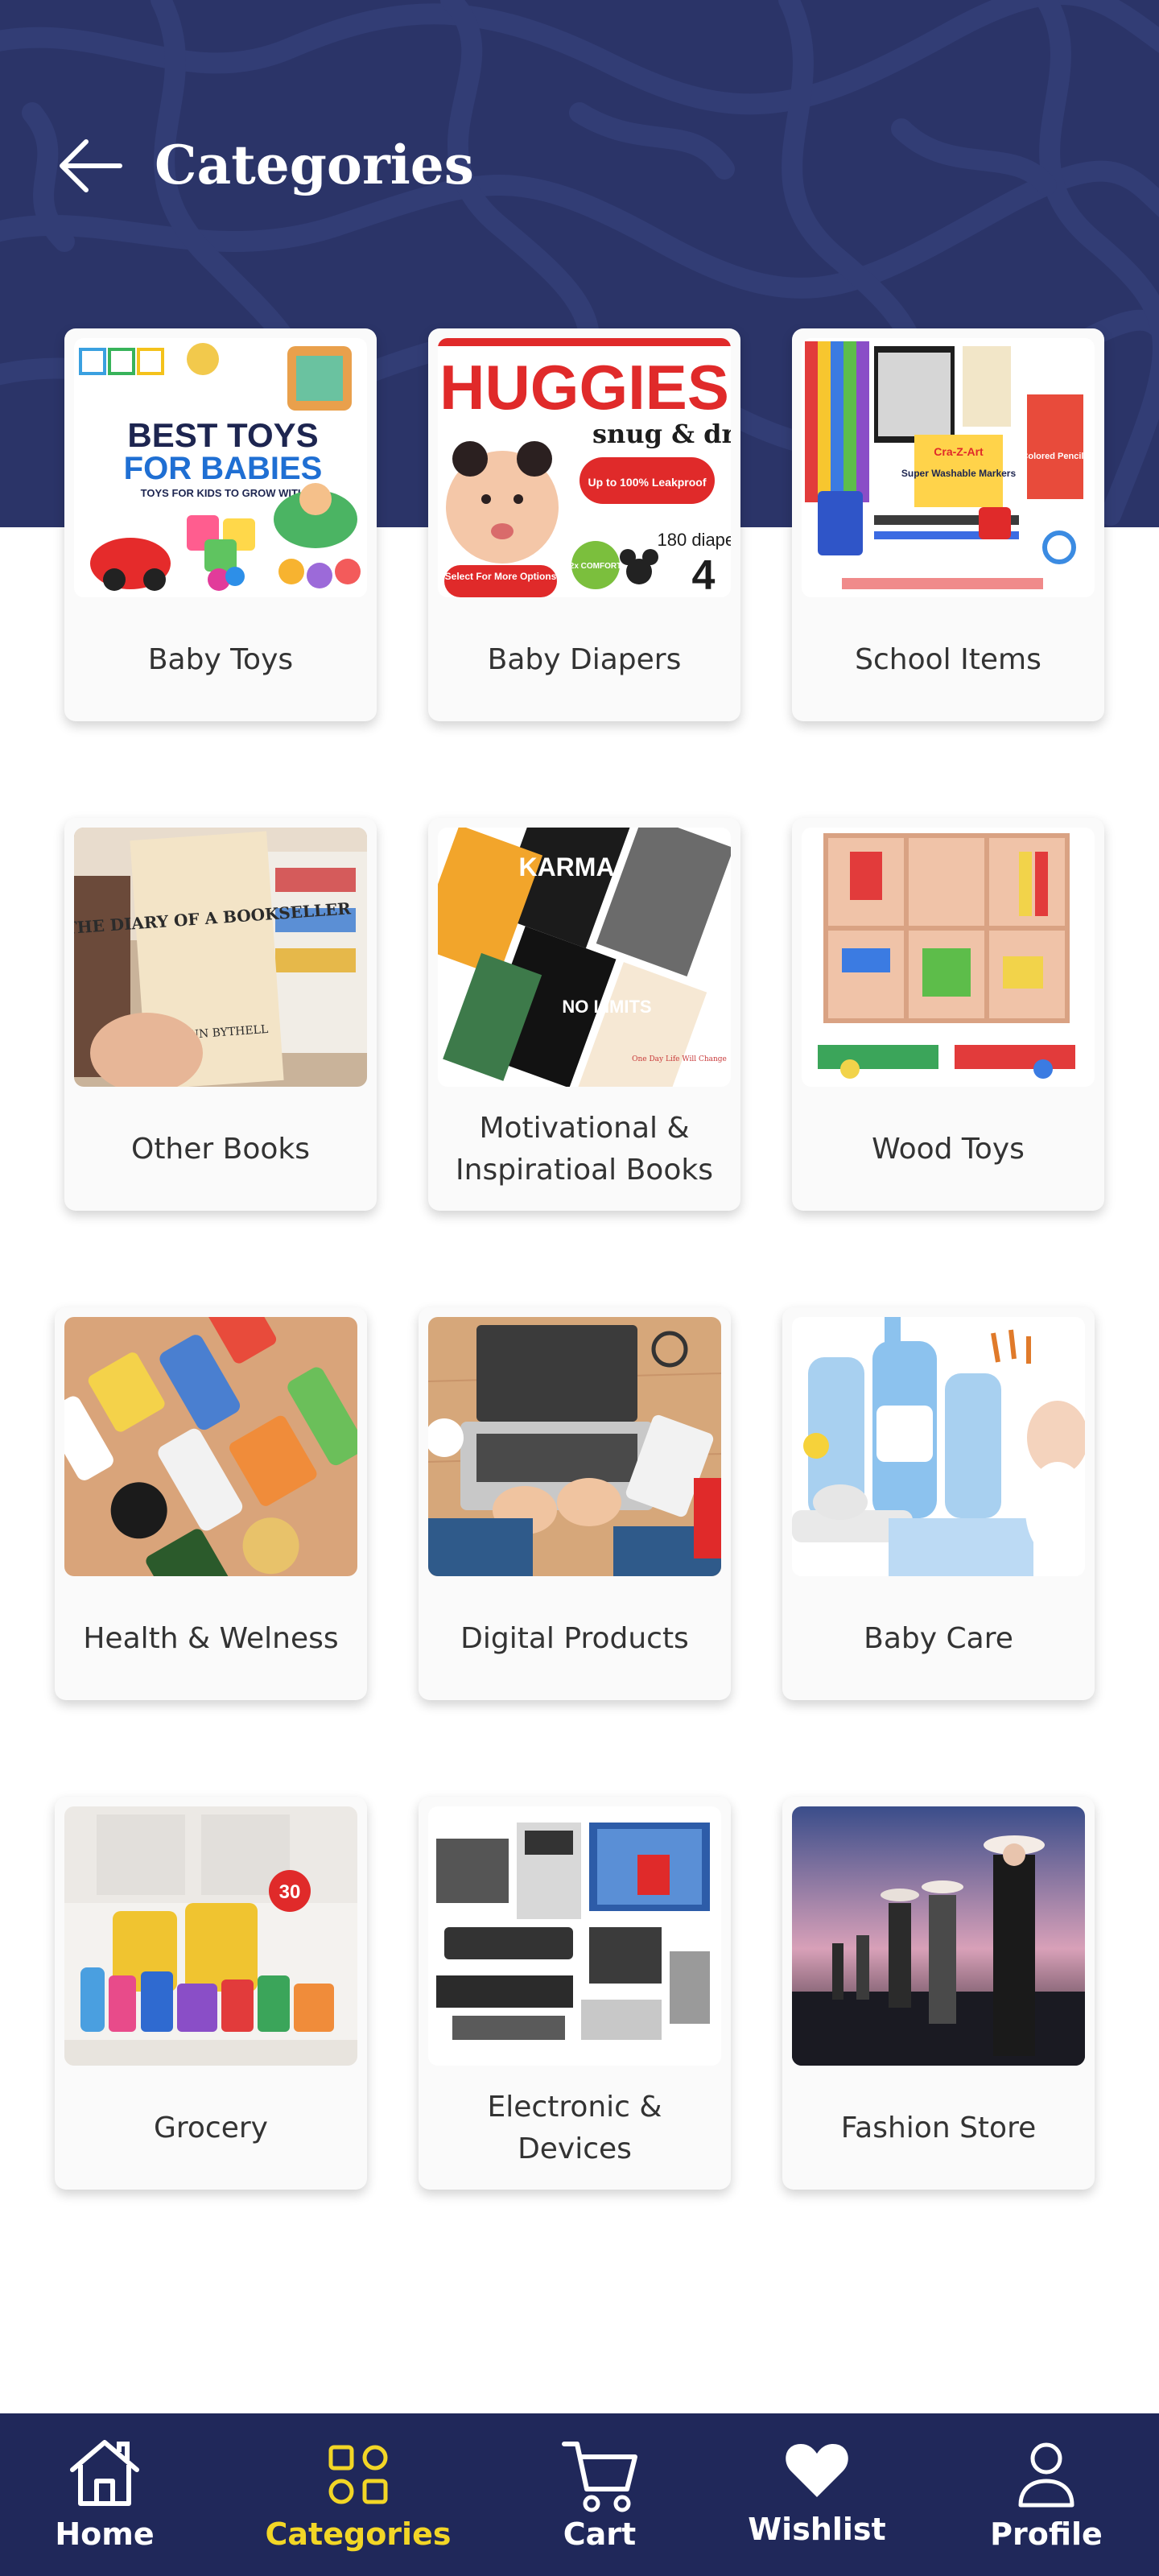 The width and height of the screenshot is (1159, 2576). What do you see at coordinates (948, 659) in the screenshot?
I see `category-label: School Items` at bounding box center [948, 659].